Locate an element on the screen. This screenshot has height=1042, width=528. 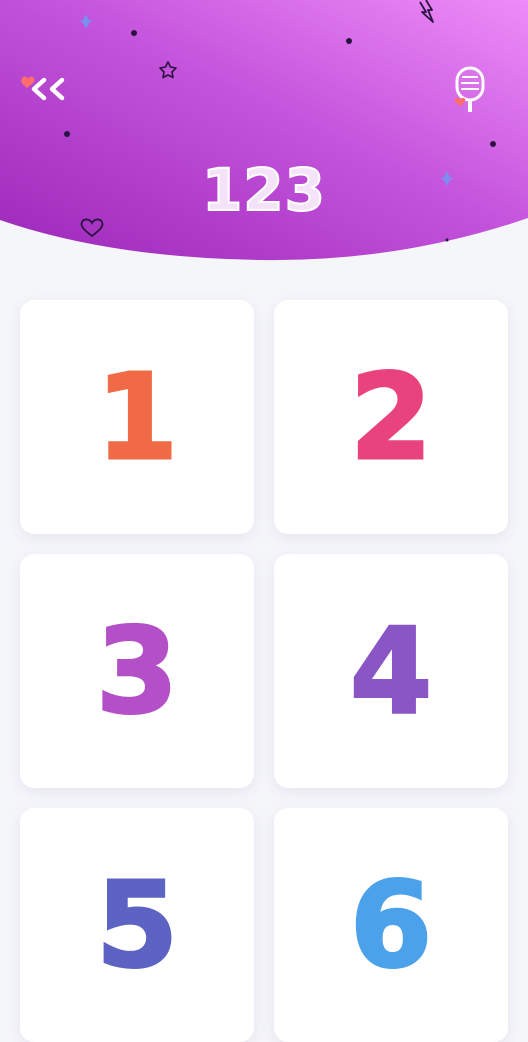
number-card-5: 5 is located at coordinates (137, 925).